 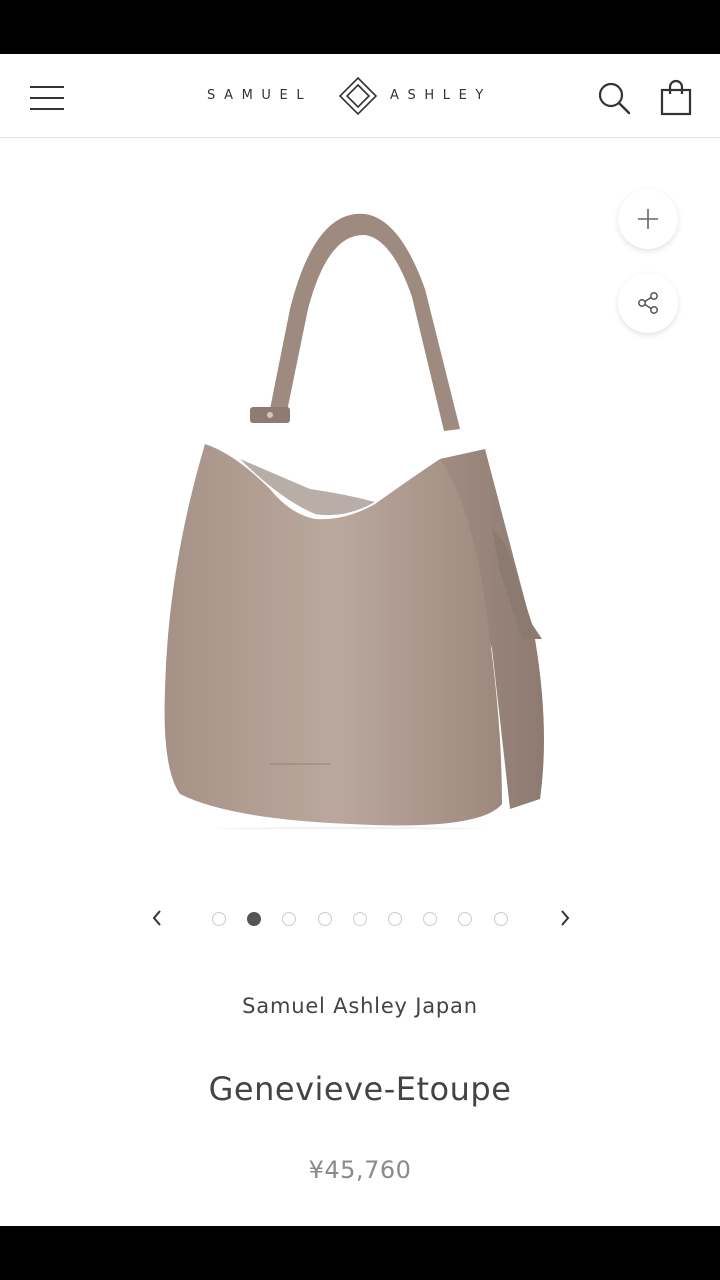 I want to click on share-button, so click(x=648, y=303).